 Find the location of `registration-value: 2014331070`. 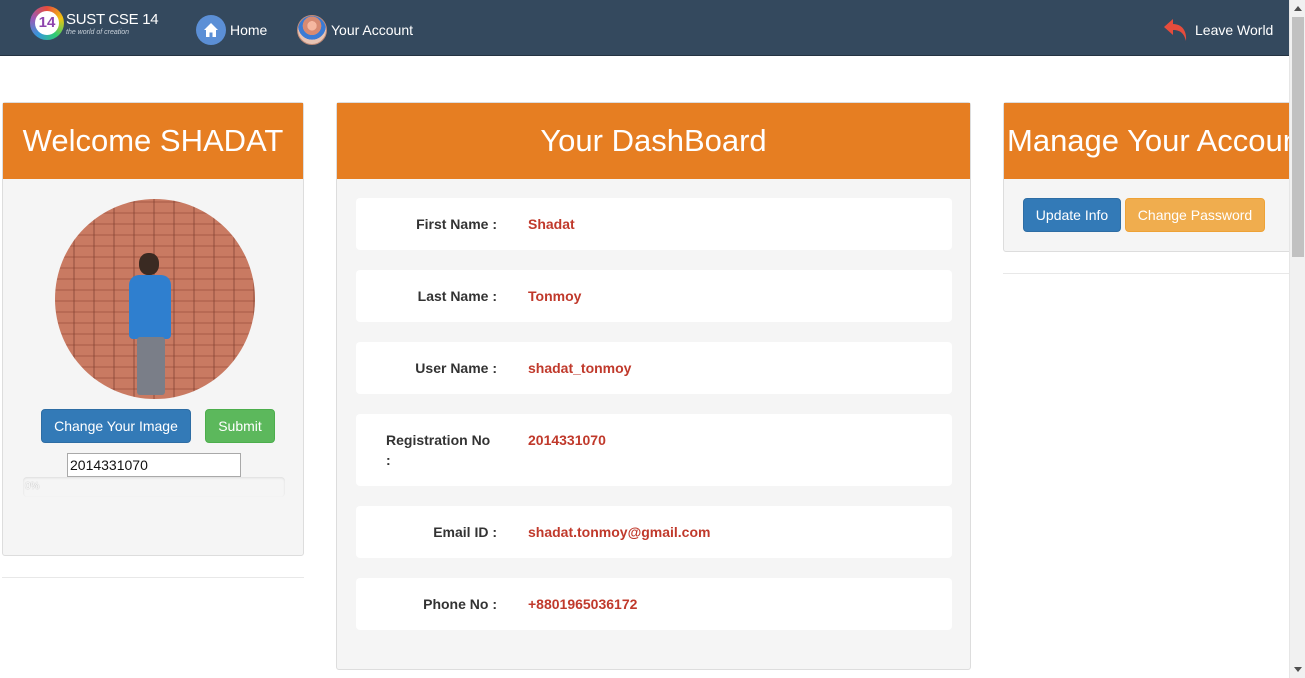

registration-value: 2014331070 is located at coordinates (567, 440).